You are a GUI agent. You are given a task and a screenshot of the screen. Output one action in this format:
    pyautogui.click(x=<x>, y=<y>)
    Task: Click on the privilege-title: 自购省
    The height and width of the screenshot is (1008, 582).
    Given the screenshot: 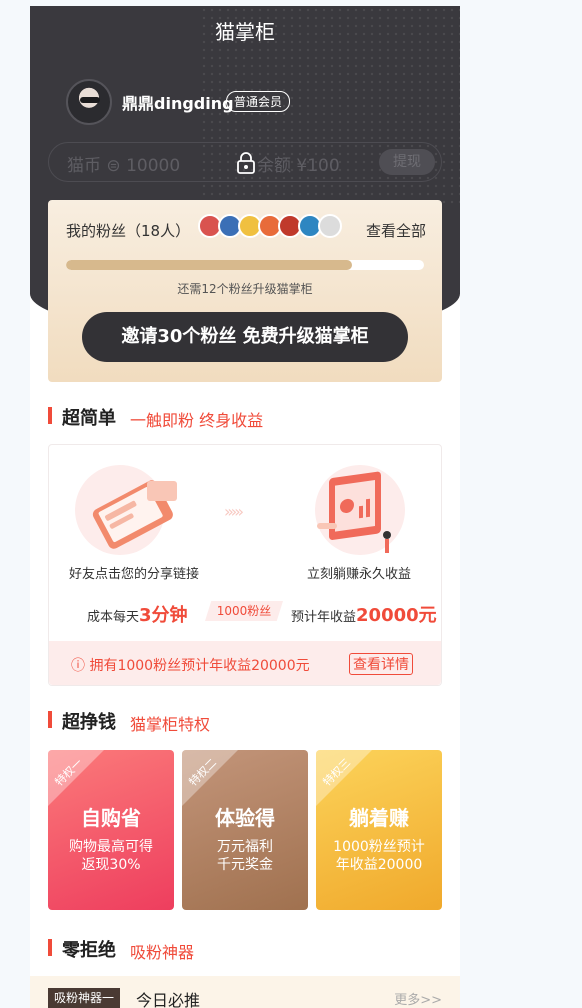 What is the action you would take?
    pyautogui.click(x=111, y=818)
    